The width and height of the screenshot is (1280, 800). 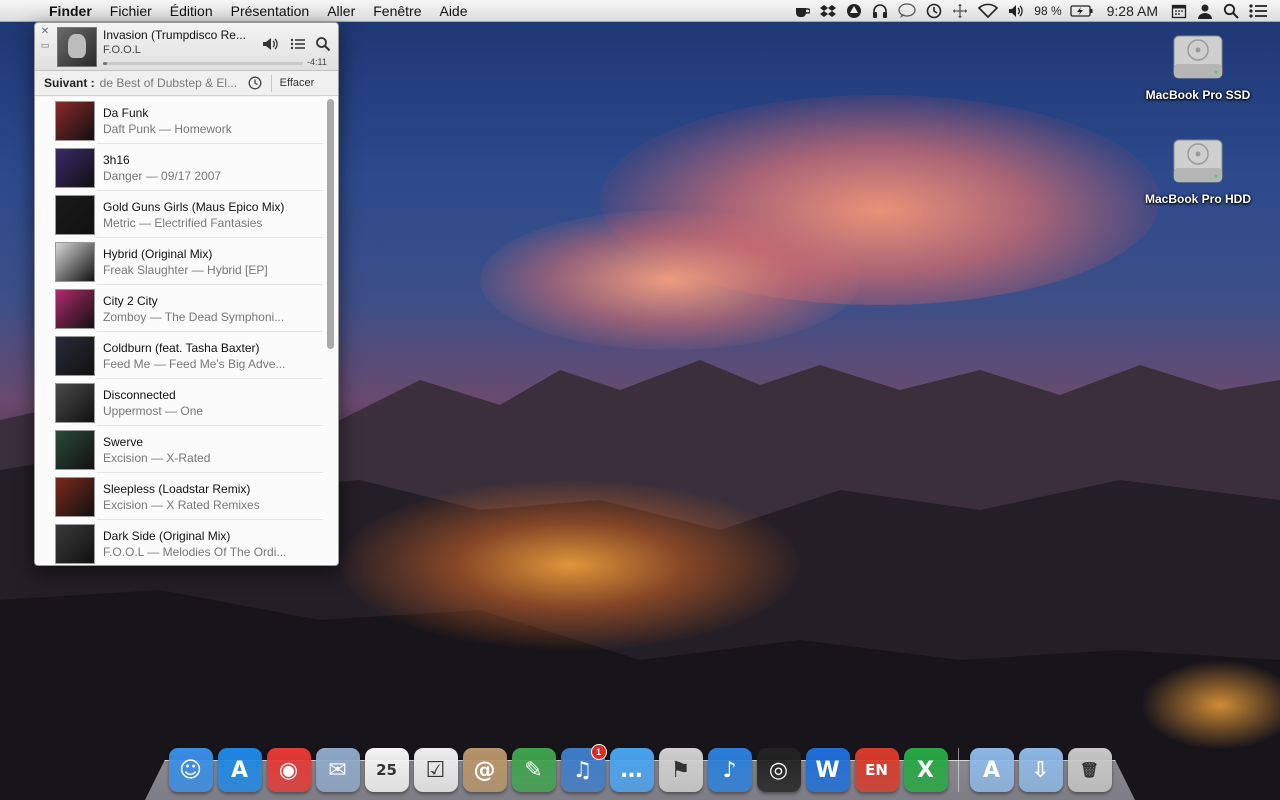 I want to click on notification-center-icon, so click(x=1258, y=10).